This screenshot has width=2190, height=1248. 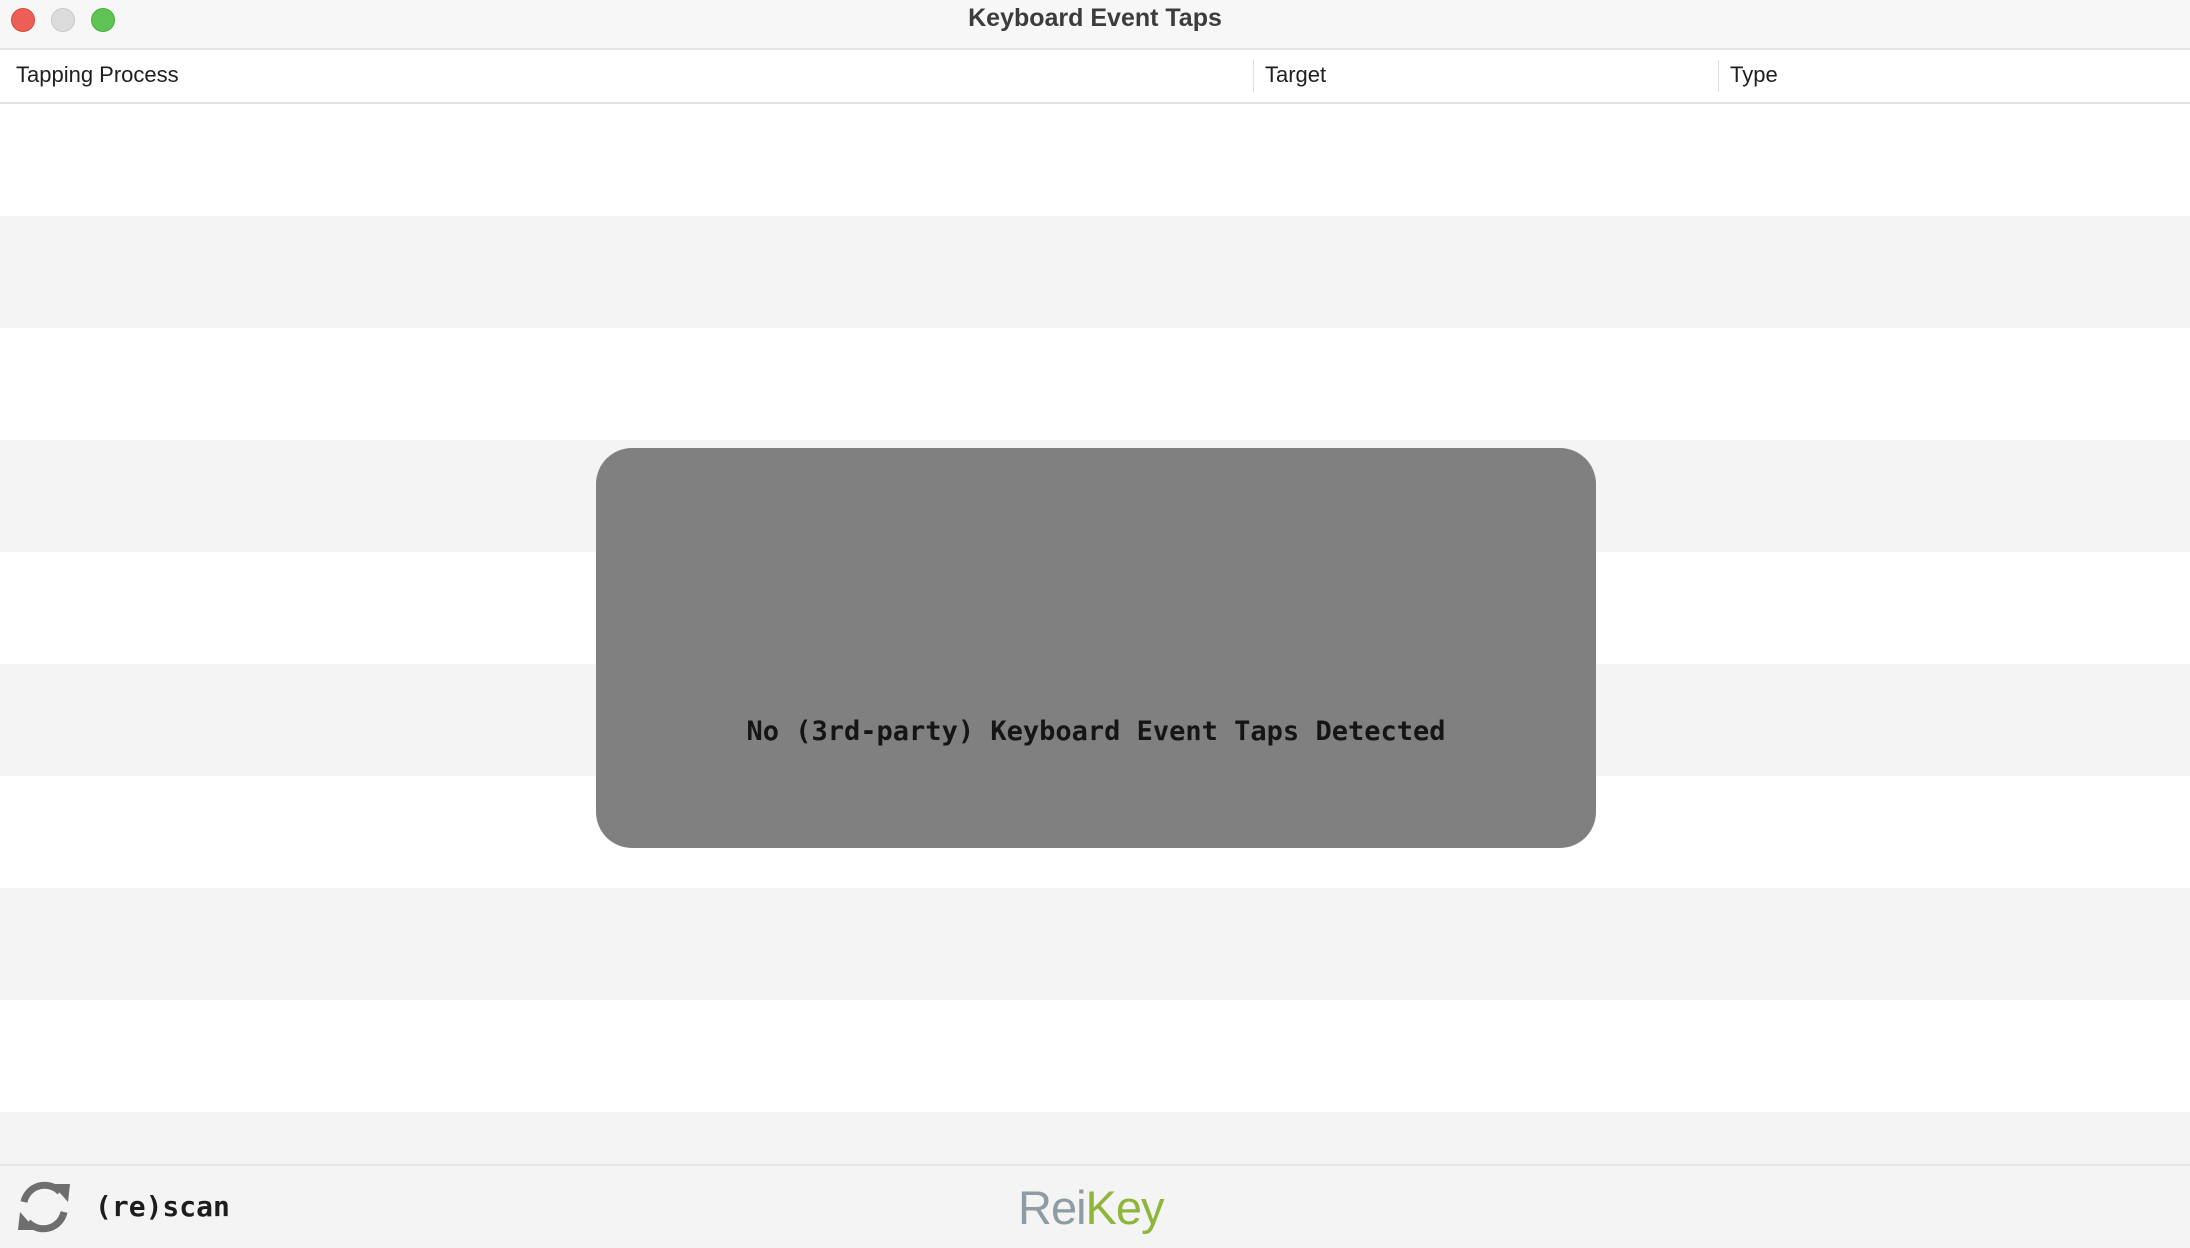 I want to click on column-header-target: Target, so click(x=1295, y=75).